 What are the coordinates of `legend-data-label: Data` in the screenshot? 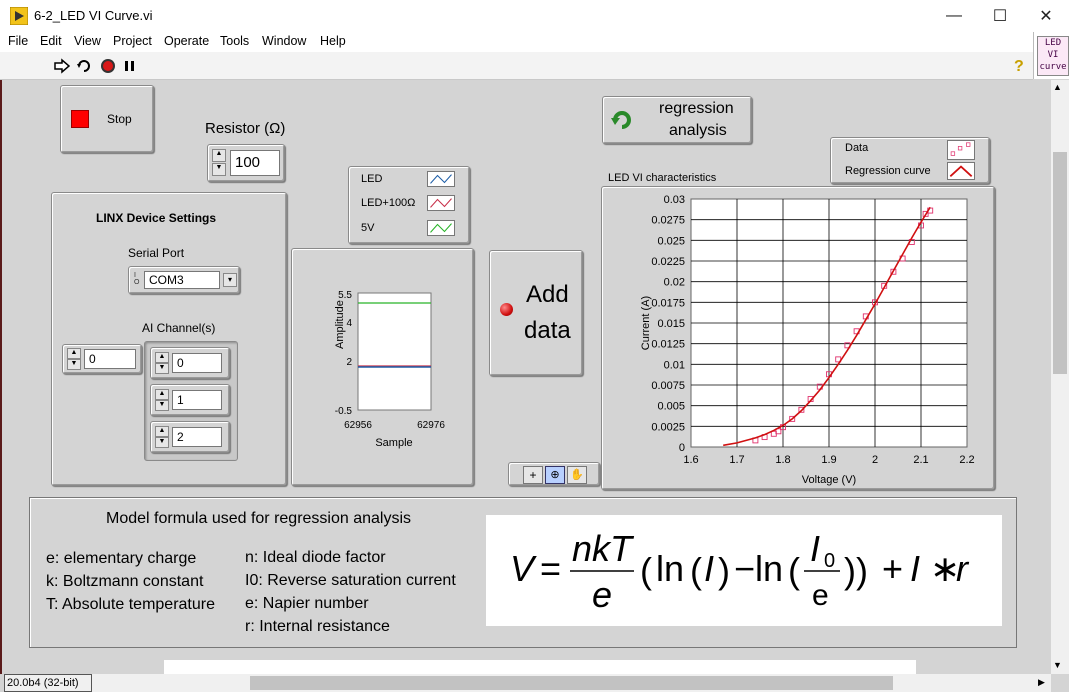 It's located at (857, 148).